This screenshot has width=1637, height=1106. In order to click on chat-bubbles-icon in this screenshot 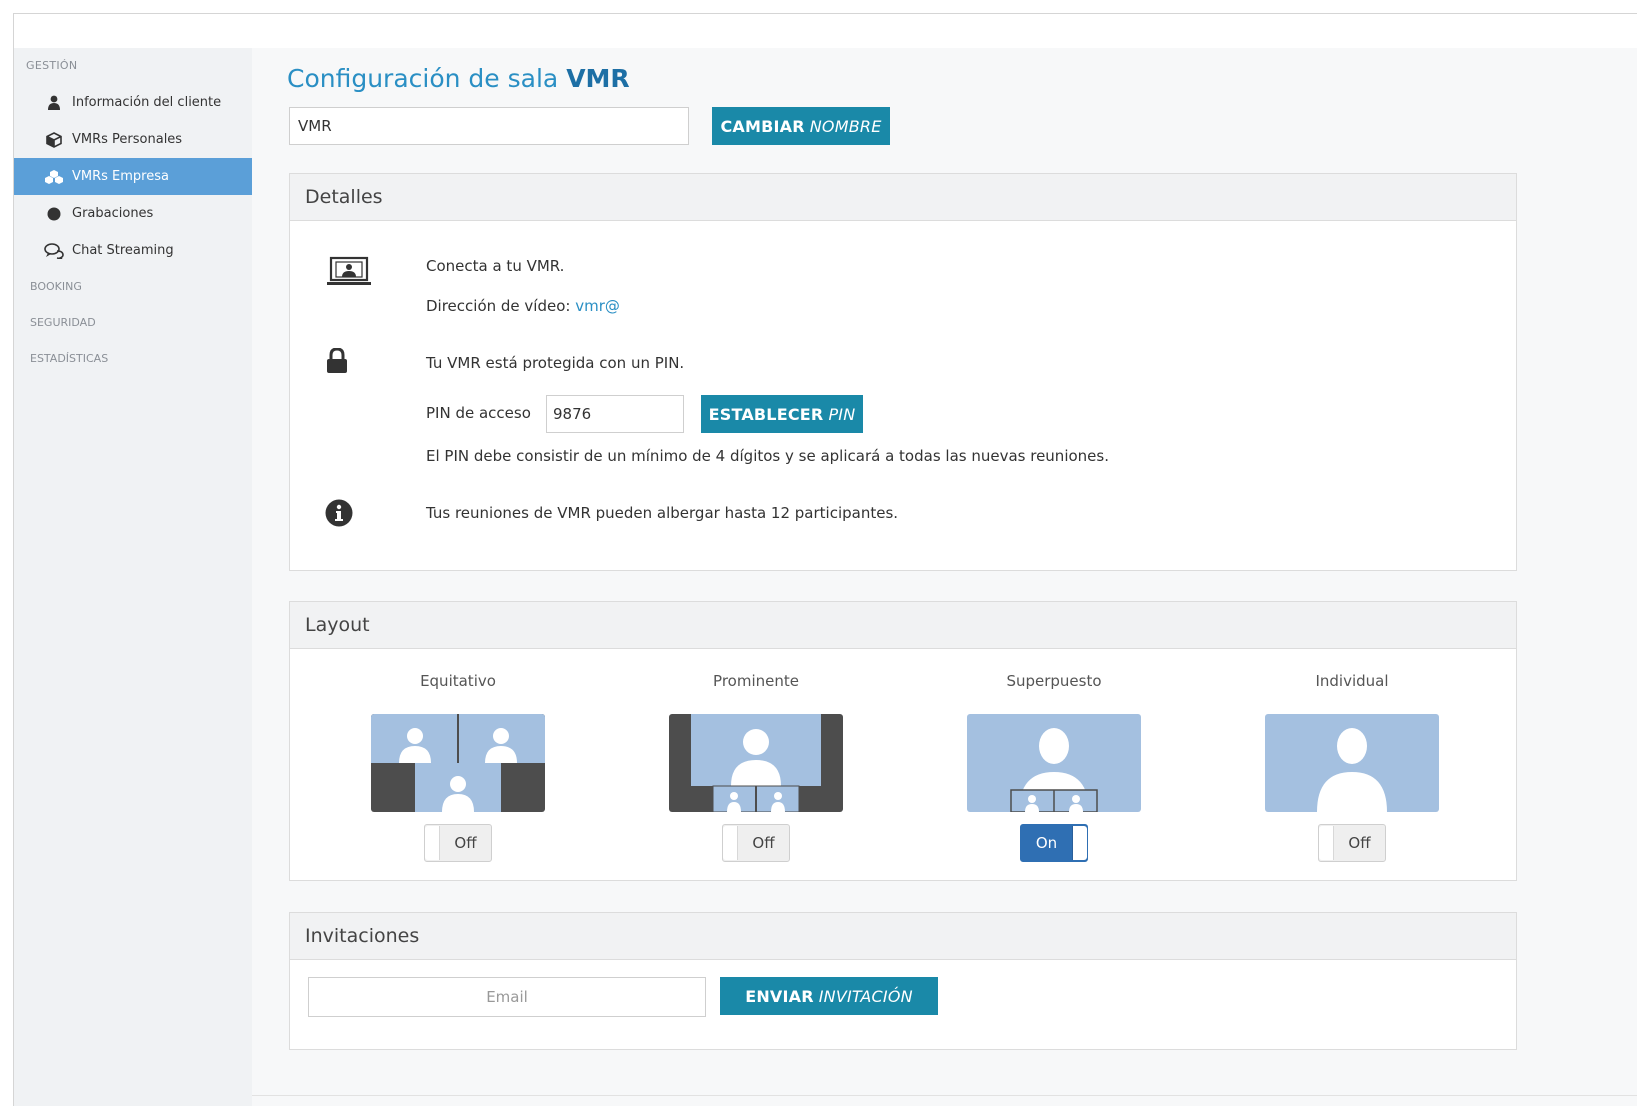, I will do `click(54, 250)`.